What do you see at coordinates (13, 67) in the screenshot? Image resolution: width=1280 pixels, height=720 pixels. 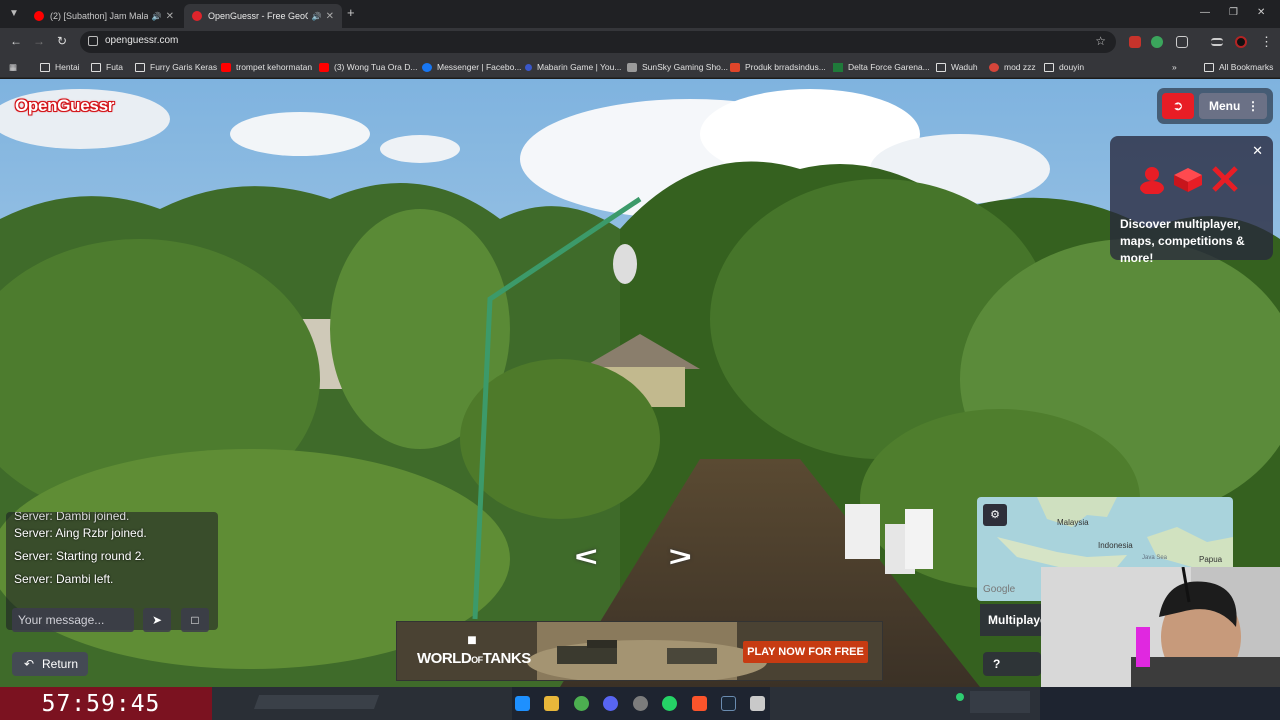 I see `apps-grid-icon: ▦` at bounding box center [13, 67].